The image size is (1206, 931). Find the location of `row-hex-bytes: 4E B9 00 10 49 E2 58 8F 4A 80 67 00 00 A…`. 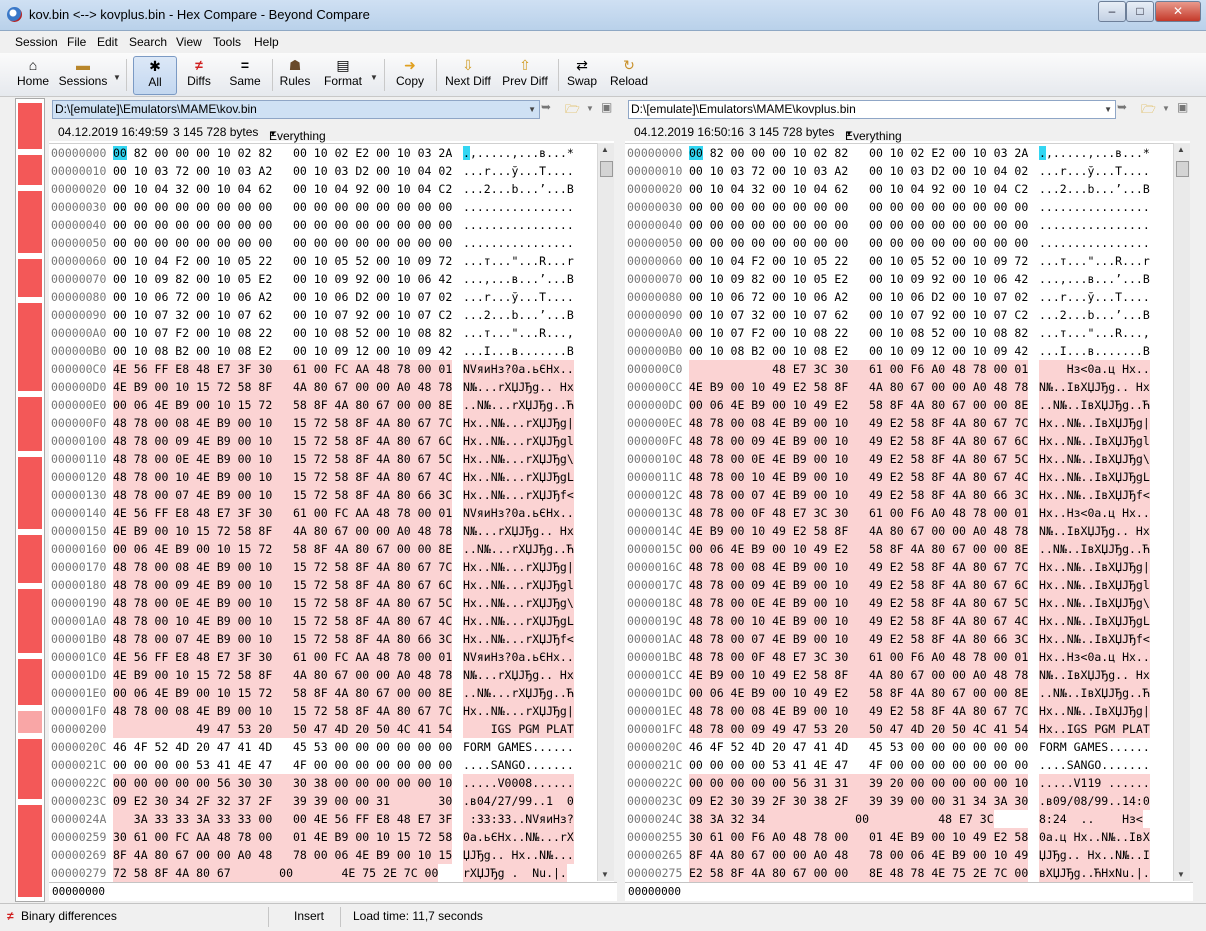

row-hex-bytes: 4E B9 00 10 49 E2 58 8F 4A 80 67 00 00 A… is located at coordinates (859, 387).